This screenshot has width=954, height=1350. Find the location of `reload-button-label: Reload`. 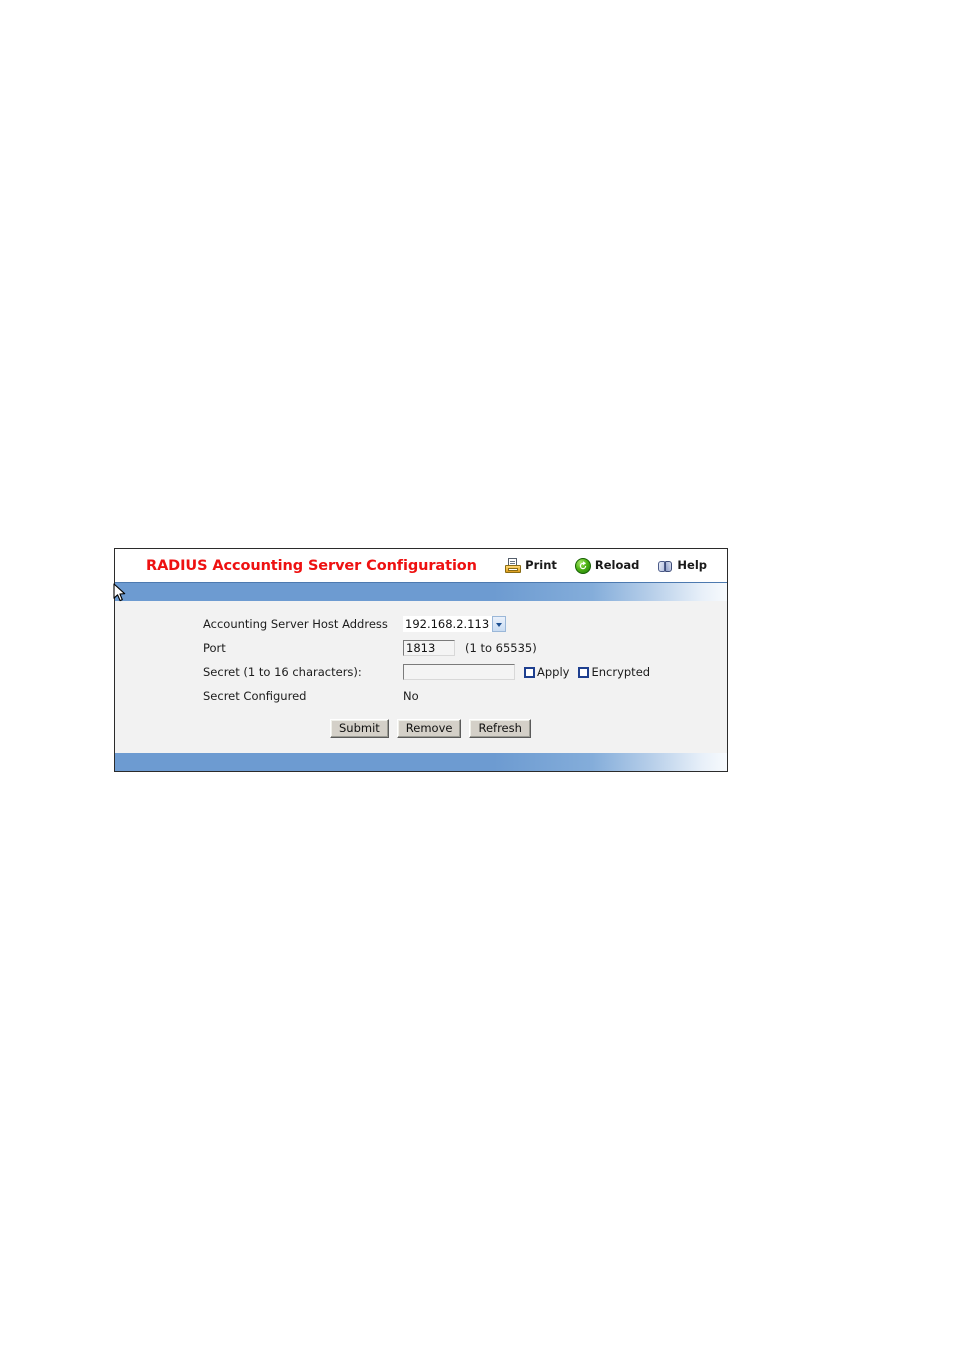

reload-button-label: Reload is located at coordinates (617, 564).